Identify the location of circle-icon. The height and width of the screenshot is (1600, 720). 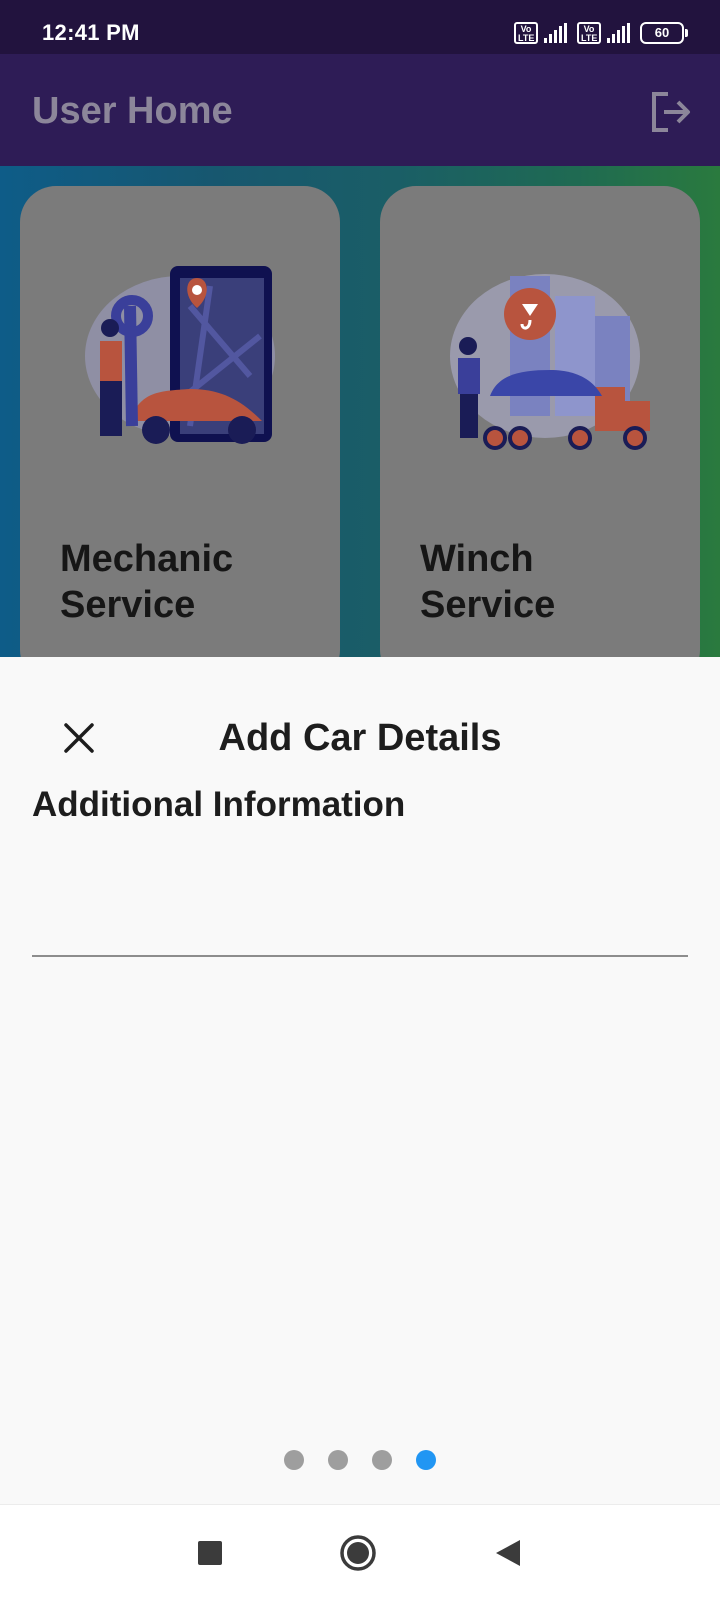
(358, 1553).